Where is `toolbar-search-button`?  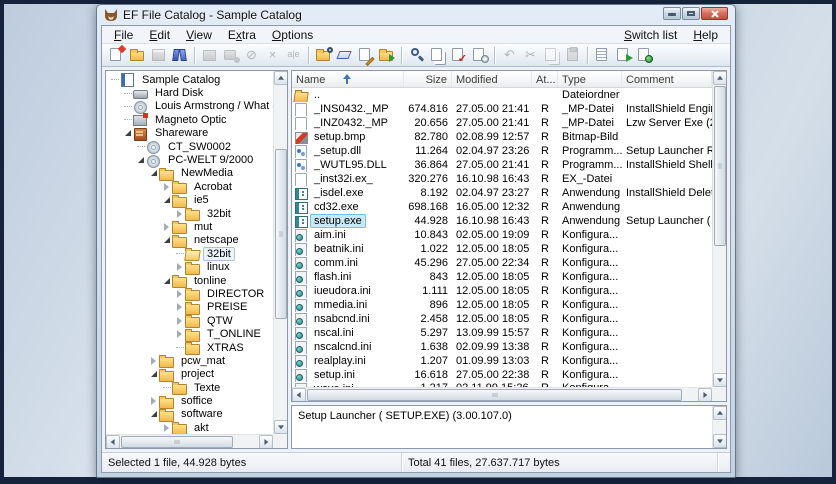 toolbar-search-button is located at coordinates (416, 55).